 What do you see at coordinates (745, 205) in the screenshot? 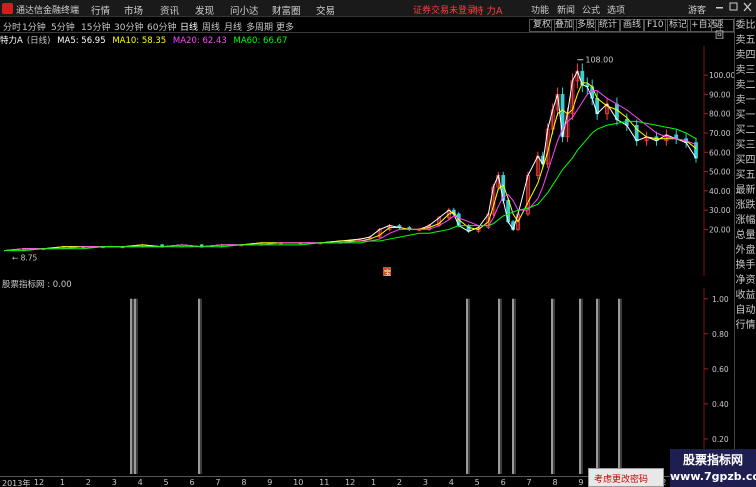
I see `quote-field-label: 涨跌` at bounding box center [745, 205].